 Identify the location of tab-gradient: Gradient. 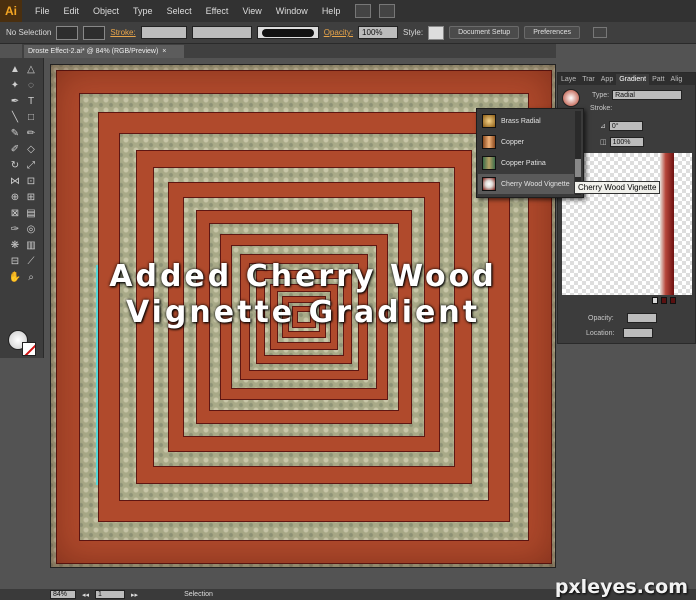
(633, 79).